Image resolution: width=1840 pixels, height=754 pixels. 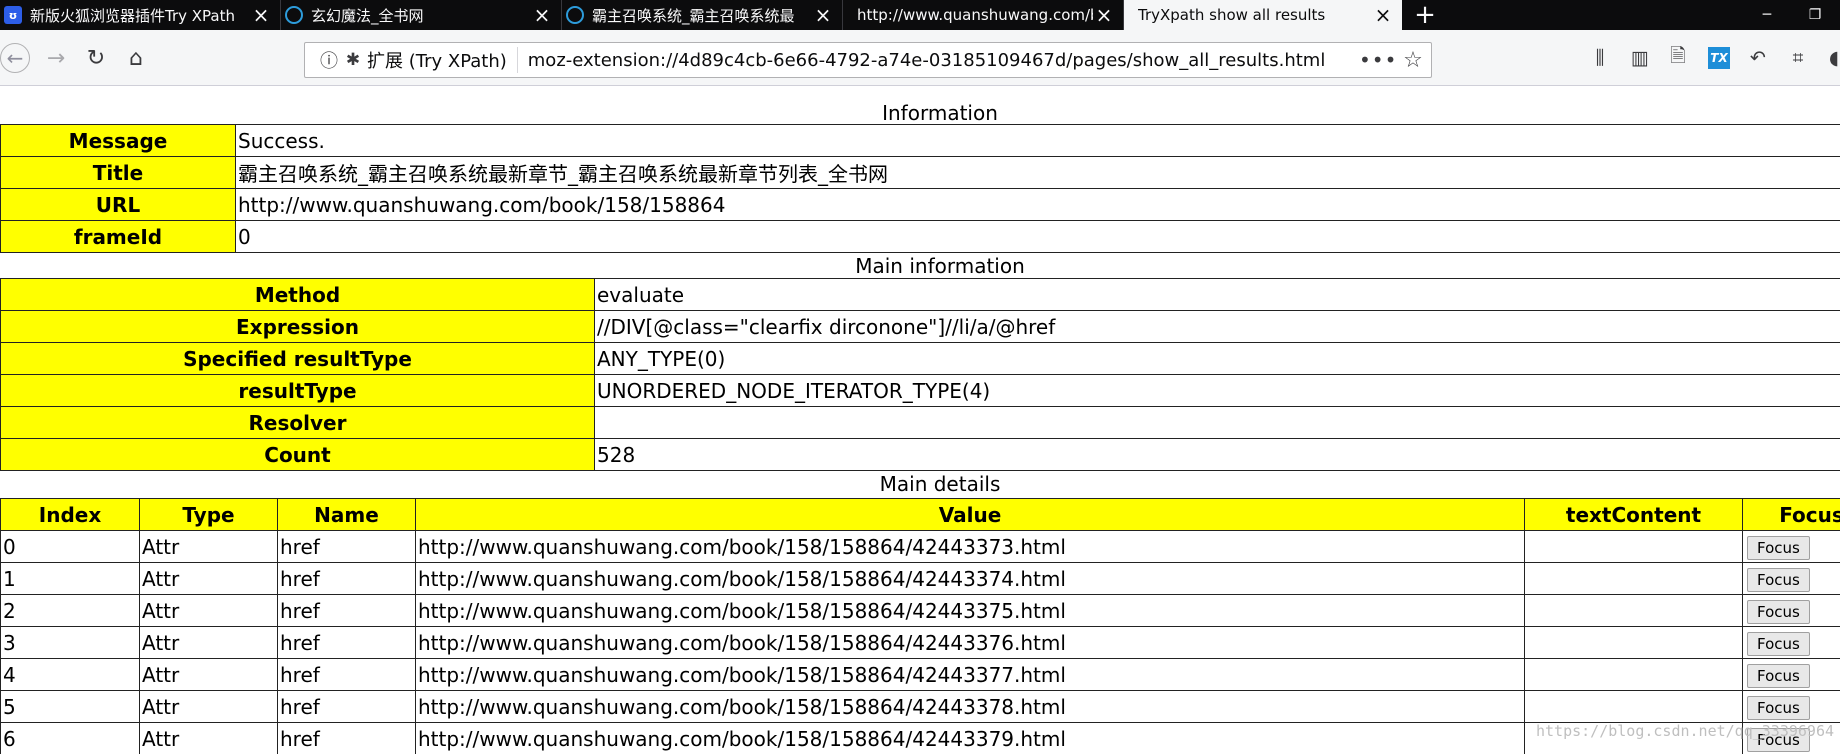 I want to click on cell-index: 1, so click(x=70, y=578).